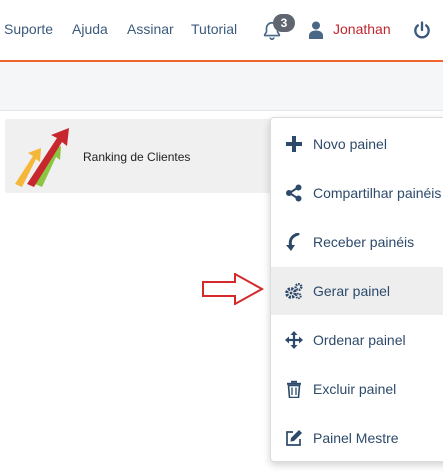 This screenshot has height=475, width=443. I want to click on edit-icon, so click(294, 438).